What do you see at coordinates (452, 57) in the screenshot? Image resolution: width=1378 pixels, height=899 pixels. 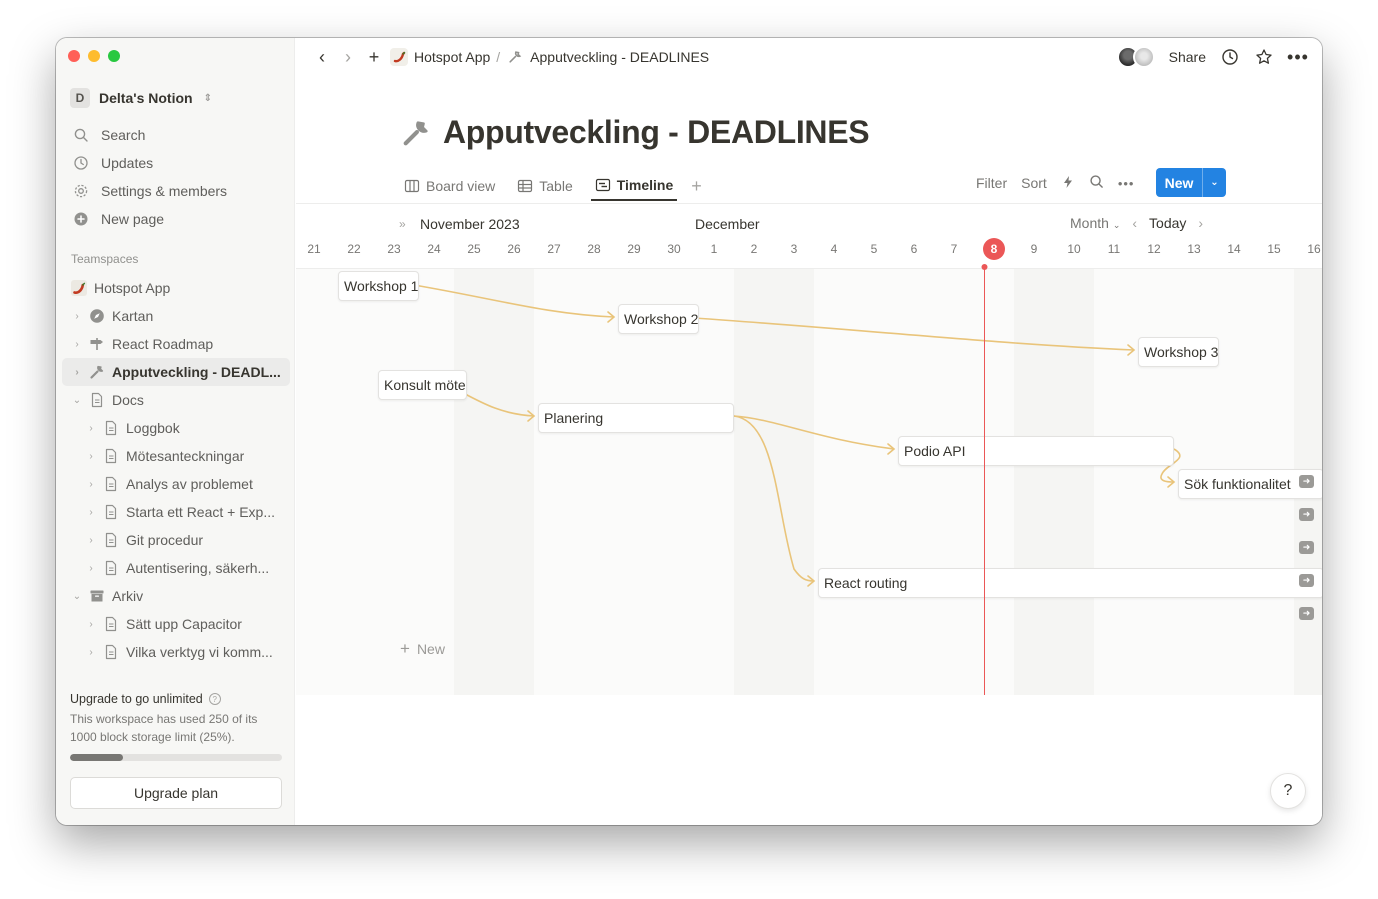 I see `breadcrumb-hotspot-app: Hotspot App` at bounding box center [452, 57].